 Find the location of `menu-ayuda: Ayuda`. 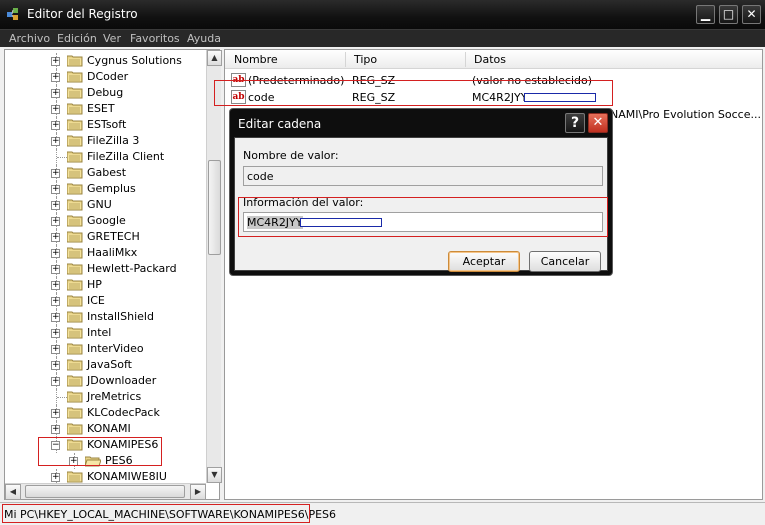

menu-ayuda: Ayuda is located at coordinates (204, 38).